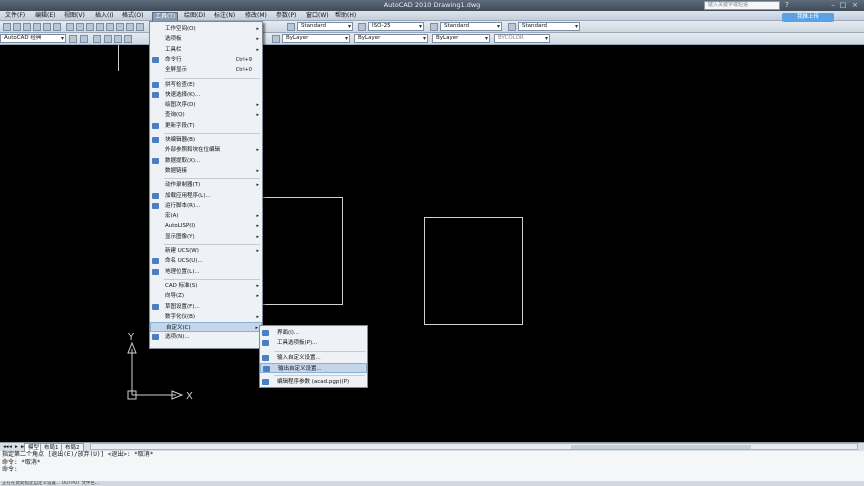  I want to click on menu-1: 编辑(E), so click(45, 16).